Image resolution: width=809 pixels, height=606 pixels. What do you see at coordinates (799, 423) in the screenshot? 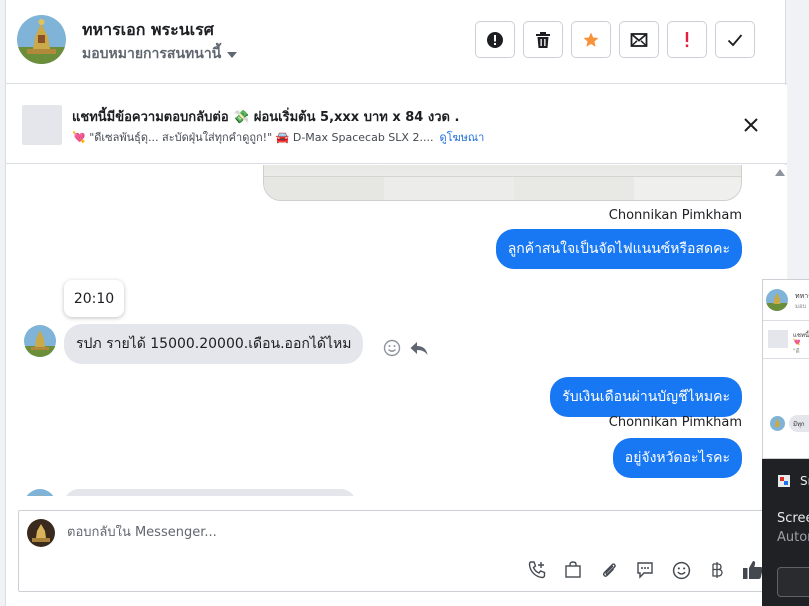
I see `mini-message-bubble: มีทุก` at bounding box center [799, 423].